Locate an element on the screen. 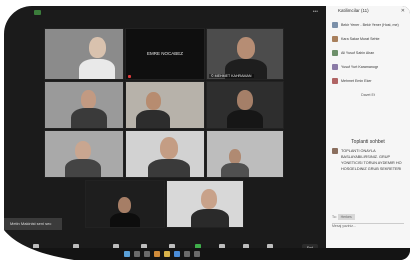 The width and height of the screenshot is (417, 267). start-icon is located at coordinates (127, 254).